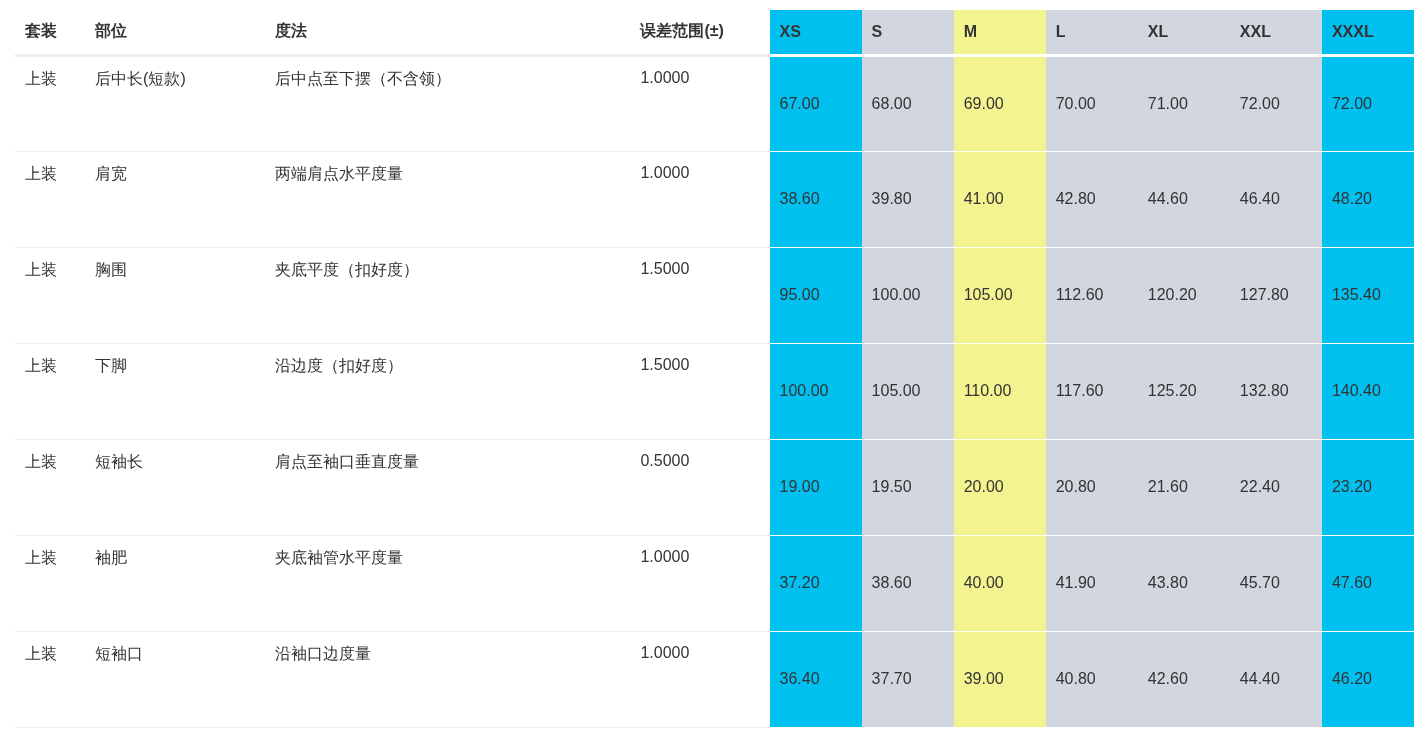 The image size is (1416, 730). What do you see at coordinates (1183, 32) in the screenshot?
I see `size-column-header: XL` at bounding box center [1183, 32].